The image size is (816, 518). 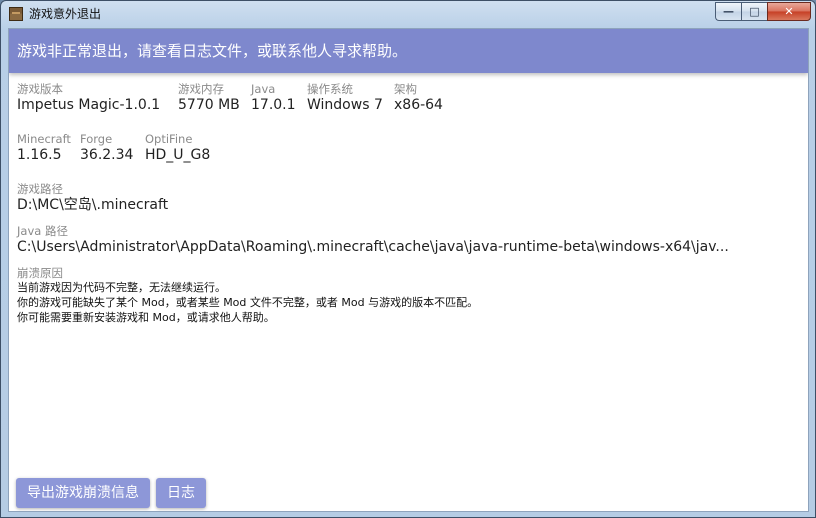 I want to click on optifine-value: HD_U_G8, so click(x=178, y=155).